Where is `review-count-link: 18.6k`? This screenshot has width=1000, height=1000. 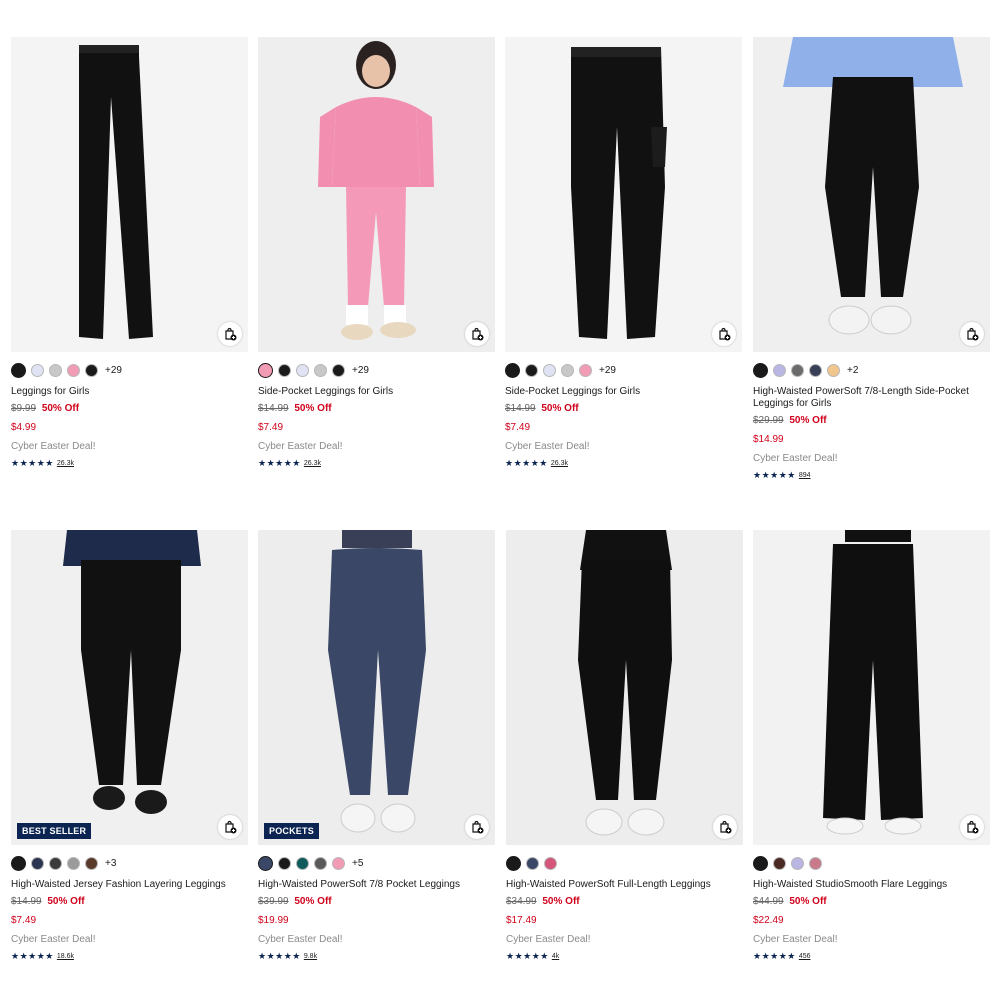 review-count-link: 18.6k is located at coordinates (65, 956).